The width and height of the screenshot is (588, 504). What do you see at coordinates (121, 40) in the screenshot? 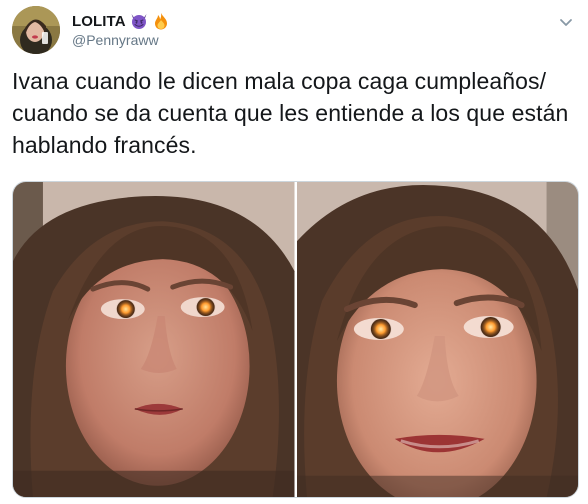
I see `user-handle: @Pennyraww` at bounding box center [121, 40].